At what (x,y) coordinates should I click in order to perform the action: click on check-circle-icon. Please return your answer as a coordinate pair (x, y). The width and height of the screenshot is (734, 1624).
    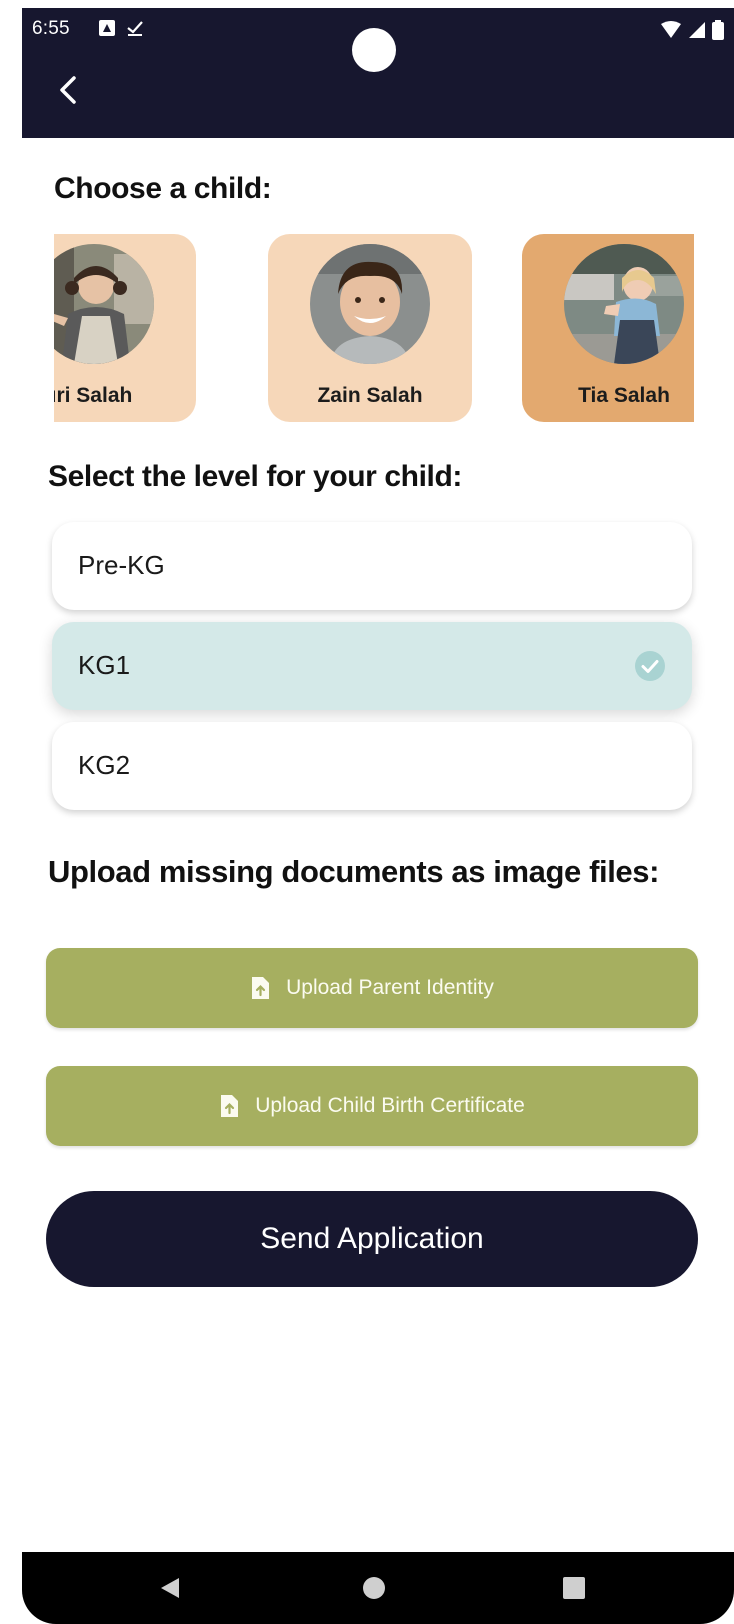
    Looking at the image, I should click on (650, 666).